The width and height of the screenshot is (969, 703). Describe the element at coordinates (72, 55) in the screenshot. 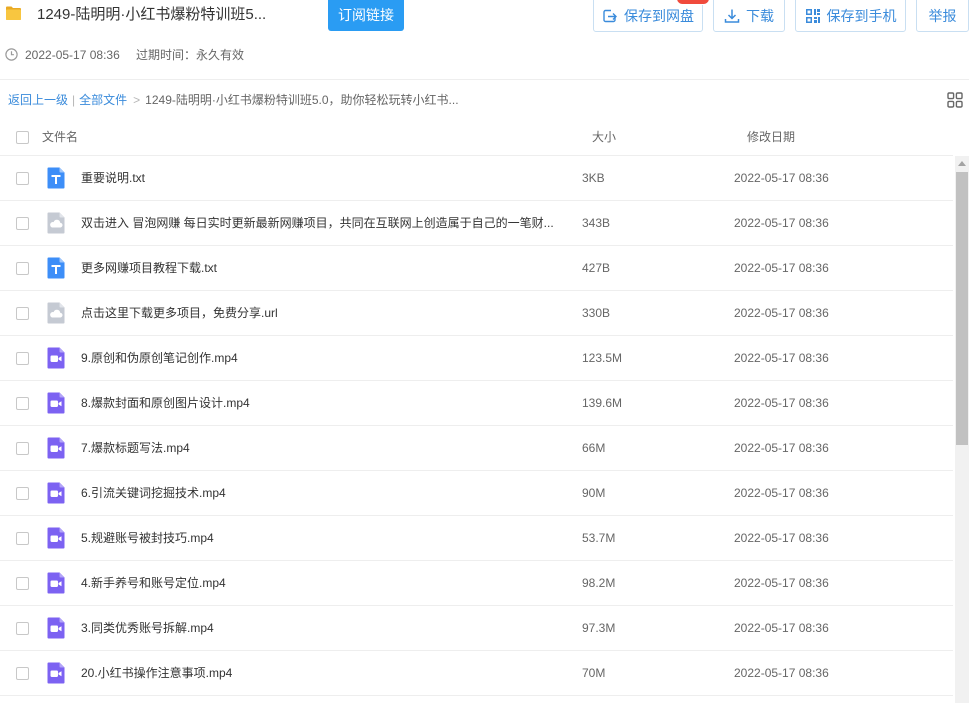

I see `share-created-time: 2022-05-17 08:36` at that location.